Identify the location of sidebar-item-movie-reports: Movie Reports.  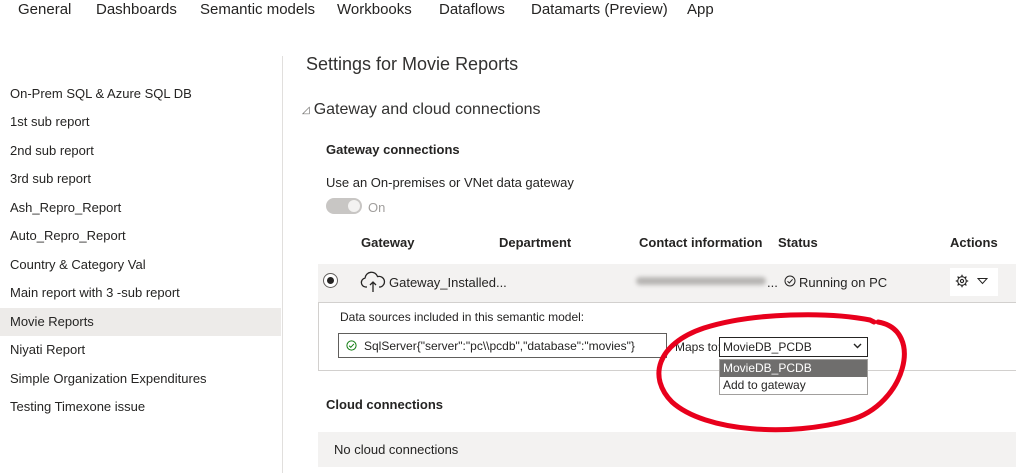
(140, 322).